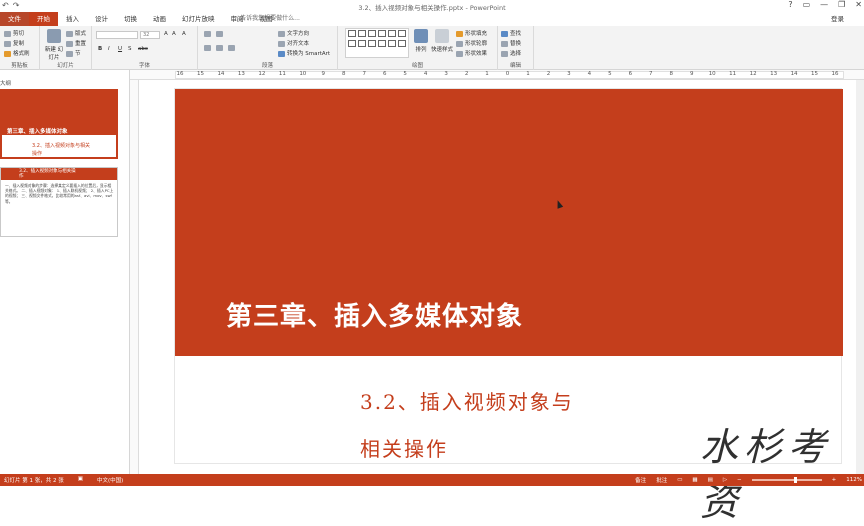 This screenshot has height=526, width=864. I want to click on vertical-ruler, so click(134, 277).